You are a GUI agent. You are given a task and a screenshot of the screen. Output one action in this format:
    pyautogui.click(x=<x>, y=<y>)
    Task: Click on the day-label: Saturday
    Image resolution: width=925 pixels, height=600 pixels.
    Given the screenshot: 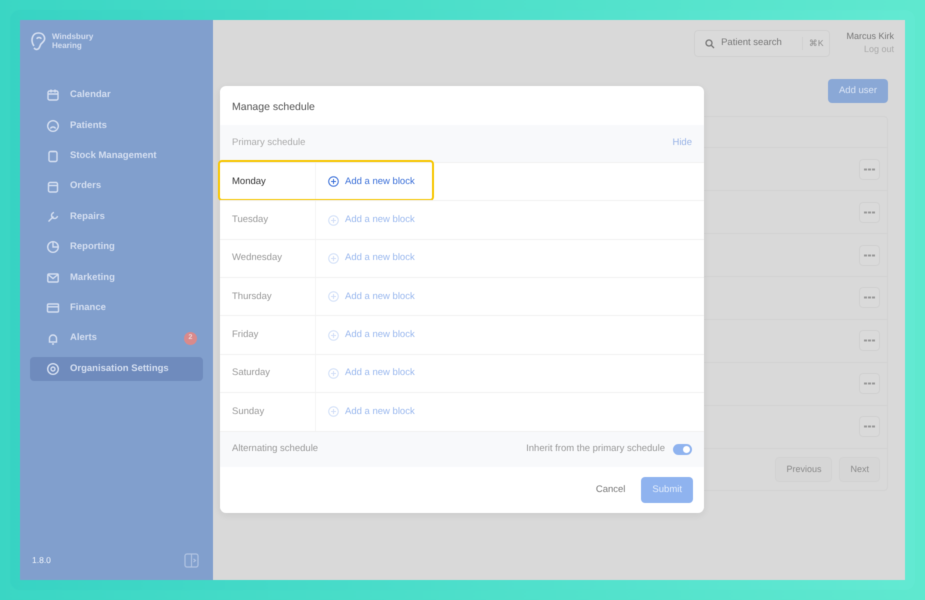 What is the action you would take?
    pyautogui.click(x=268, y=373)
    